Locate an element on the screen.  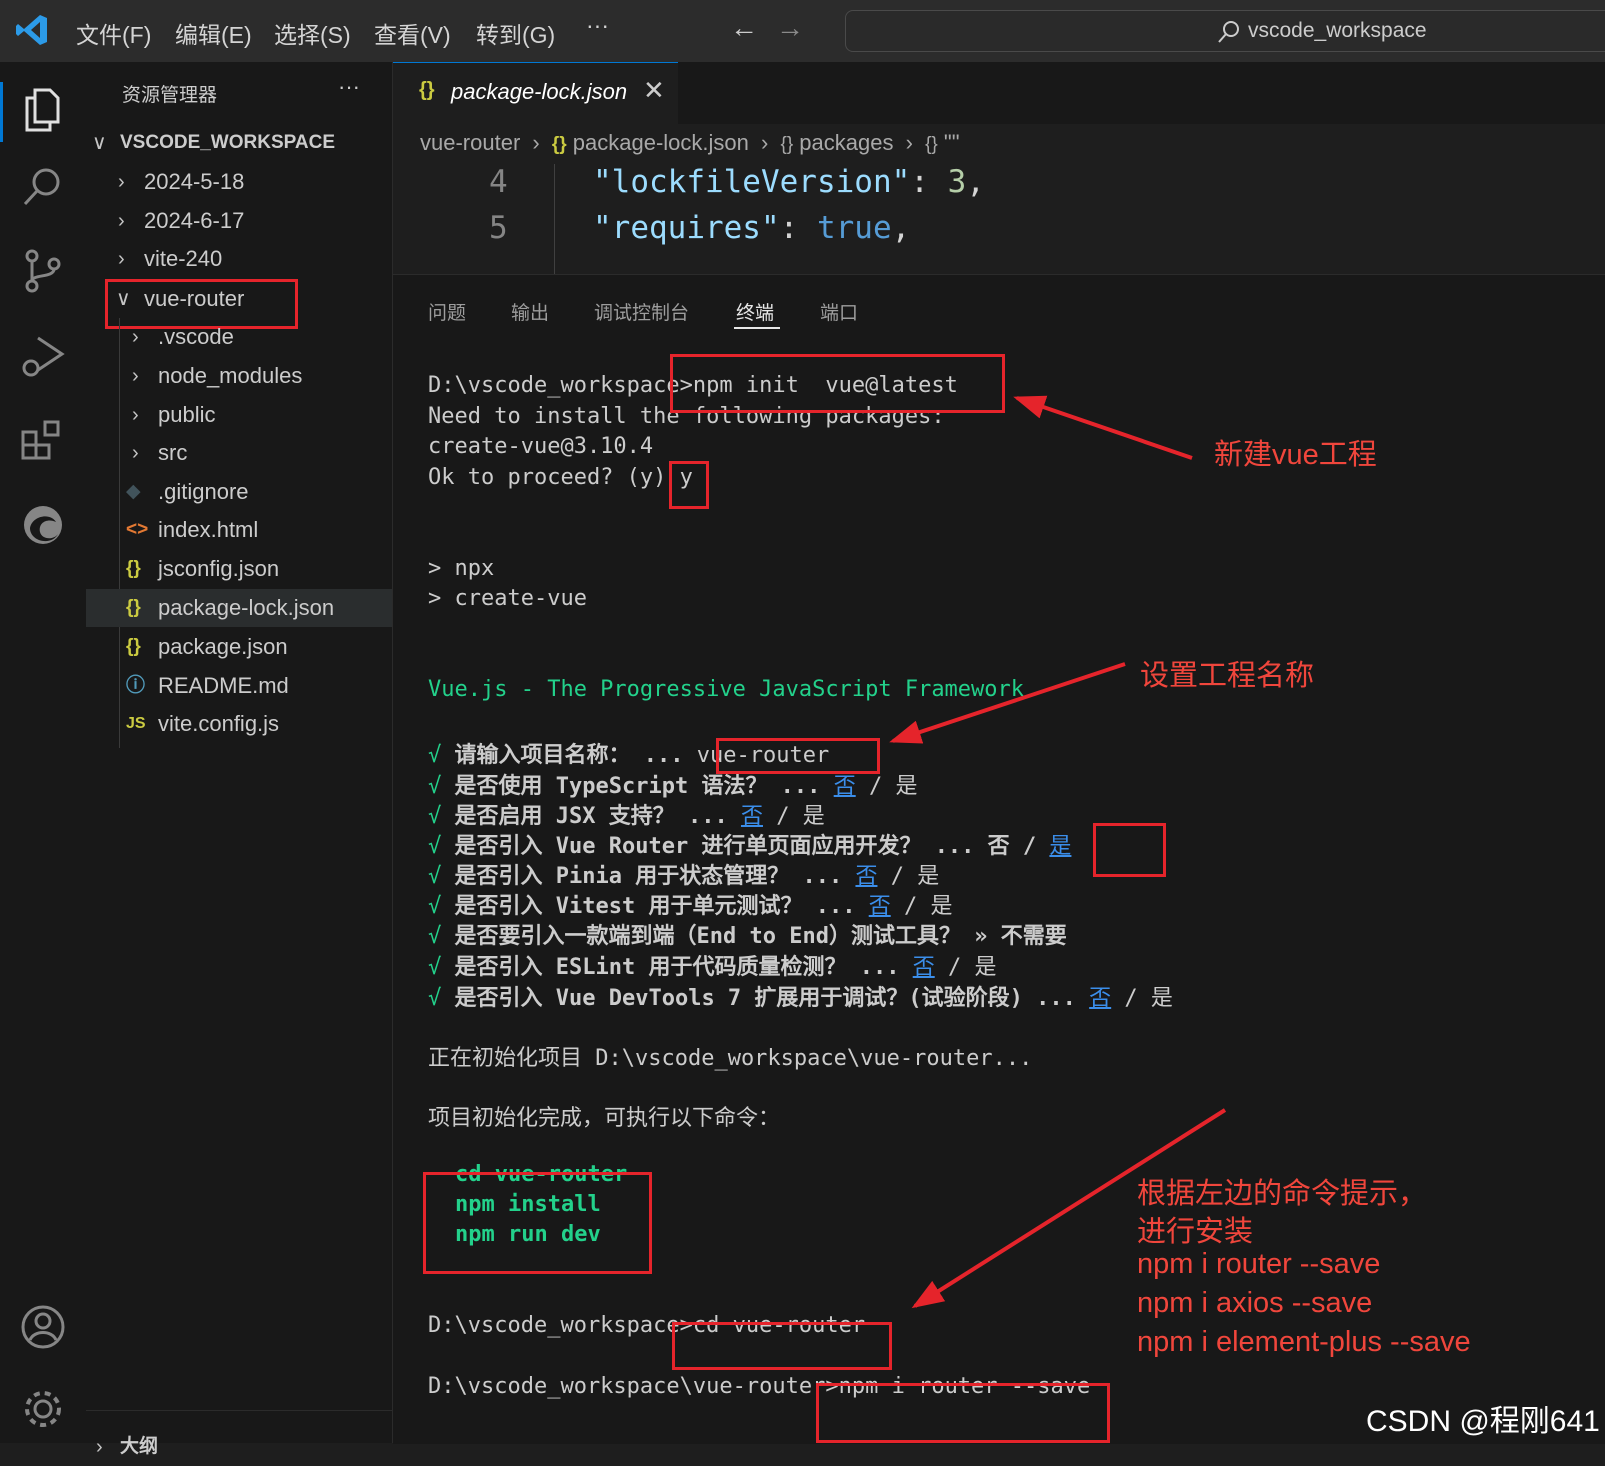
arrow-to-npm-init is located at coordinates (1103, 427).